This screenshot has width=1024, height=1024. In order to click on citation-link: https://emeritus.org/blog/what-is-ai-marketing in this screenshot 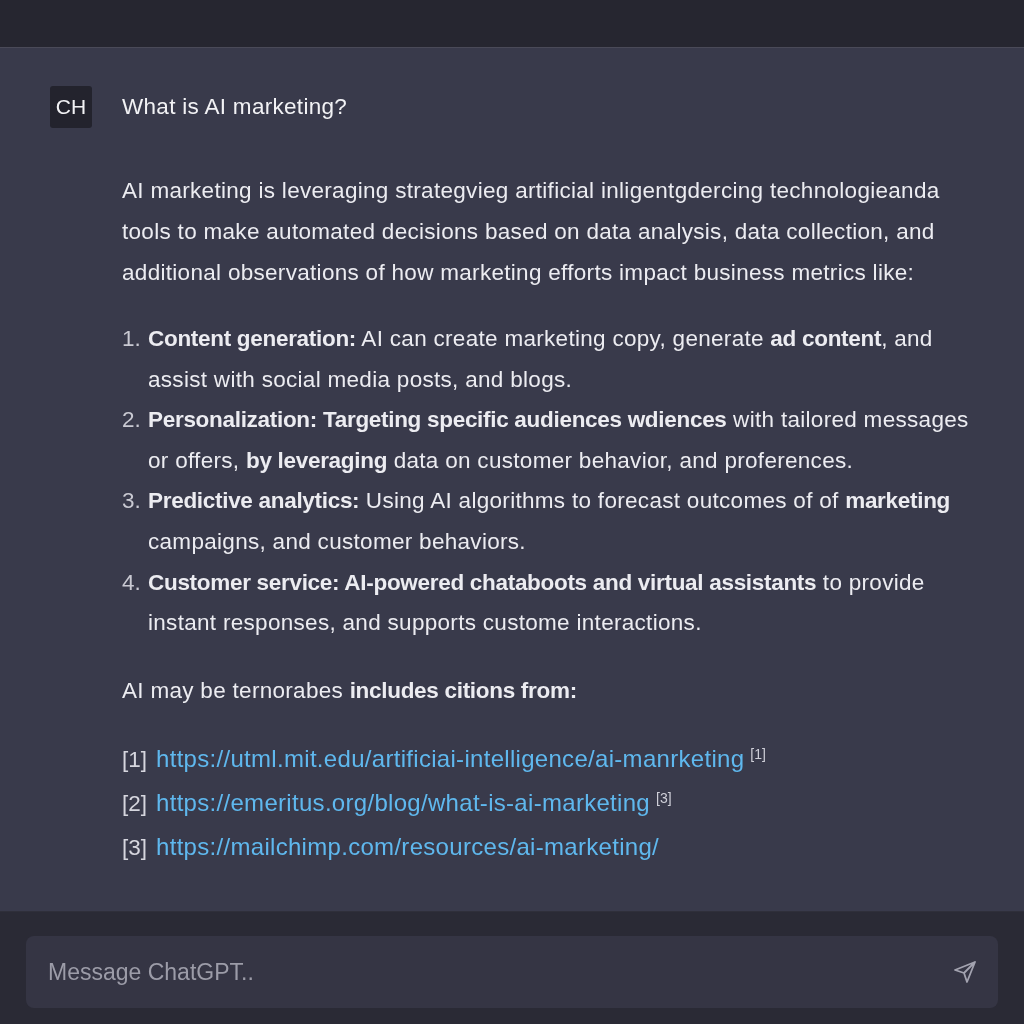, I will do `click(403, 802)`.